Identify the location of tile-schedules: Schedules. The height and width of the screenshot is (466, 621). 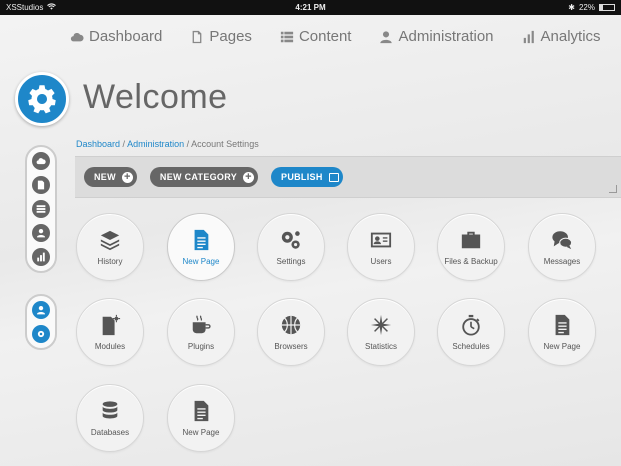
(471, 332).